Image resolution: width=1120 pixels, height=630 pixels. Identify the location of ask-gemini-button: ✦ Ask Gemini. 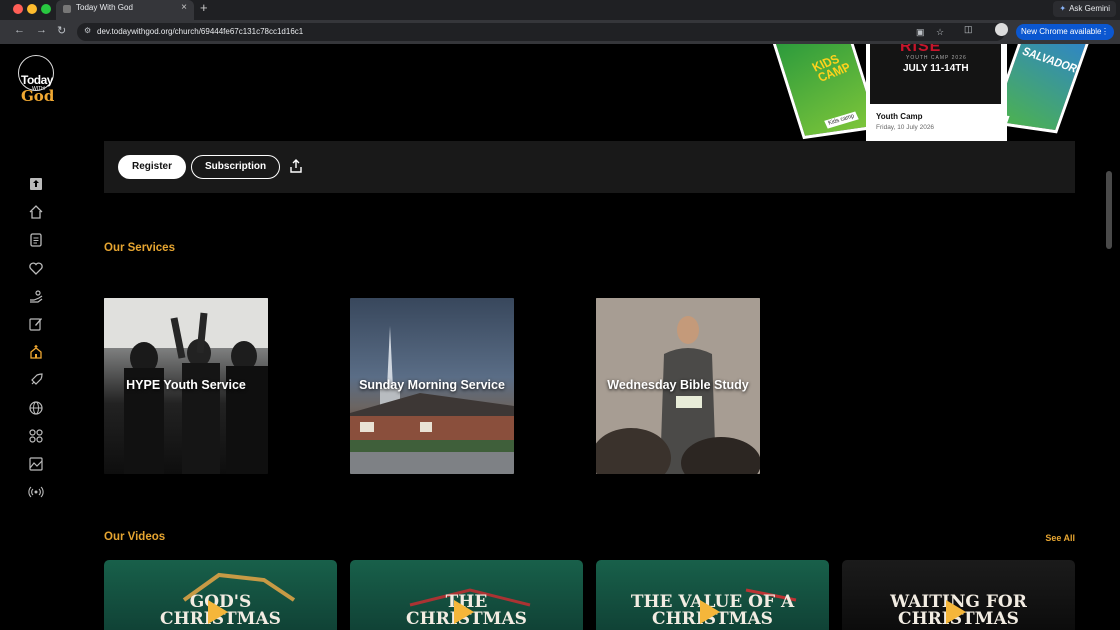
(1084, 9).